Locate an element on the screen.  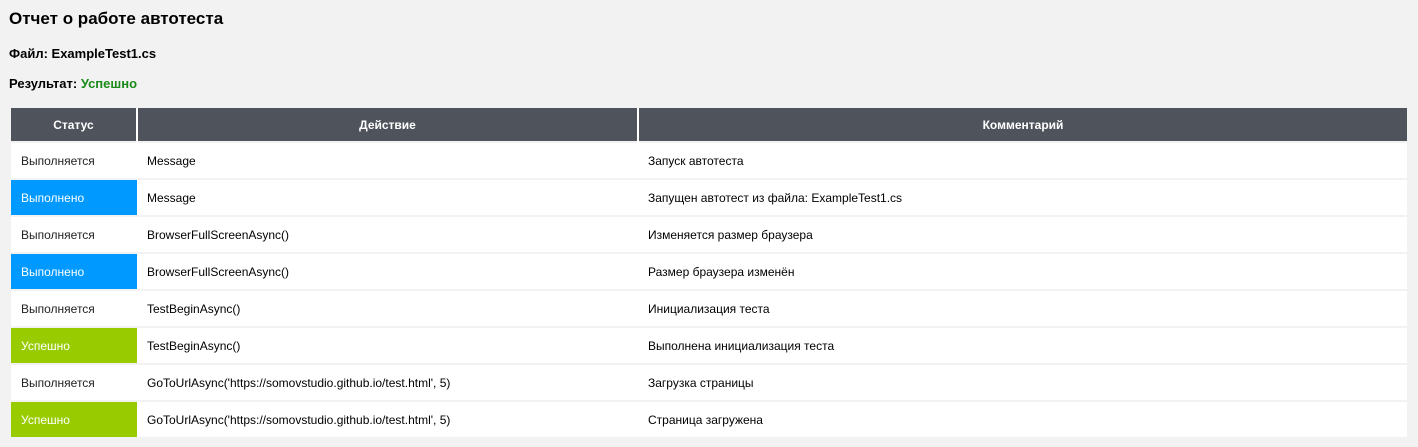
comment-cell: Размер браузера изменён is located at coordinates (1022, 271).